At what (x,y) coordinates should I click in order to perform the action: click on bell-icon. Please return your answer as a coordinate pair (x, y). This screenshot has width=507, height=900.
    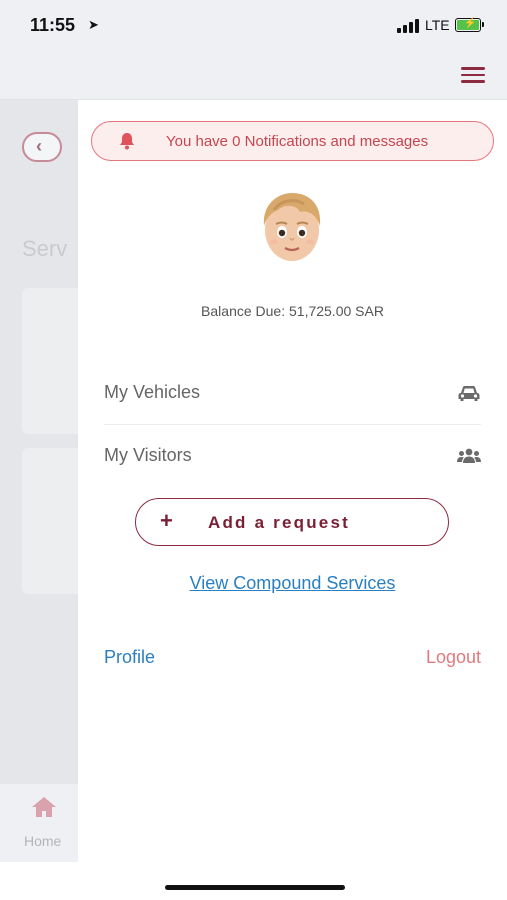
    Looking at the image, I should click on (127, 141).